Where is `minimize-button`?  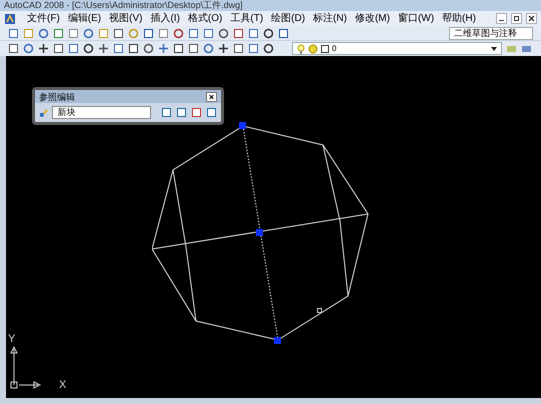 minimize-button is located at coordinates (501, 18).